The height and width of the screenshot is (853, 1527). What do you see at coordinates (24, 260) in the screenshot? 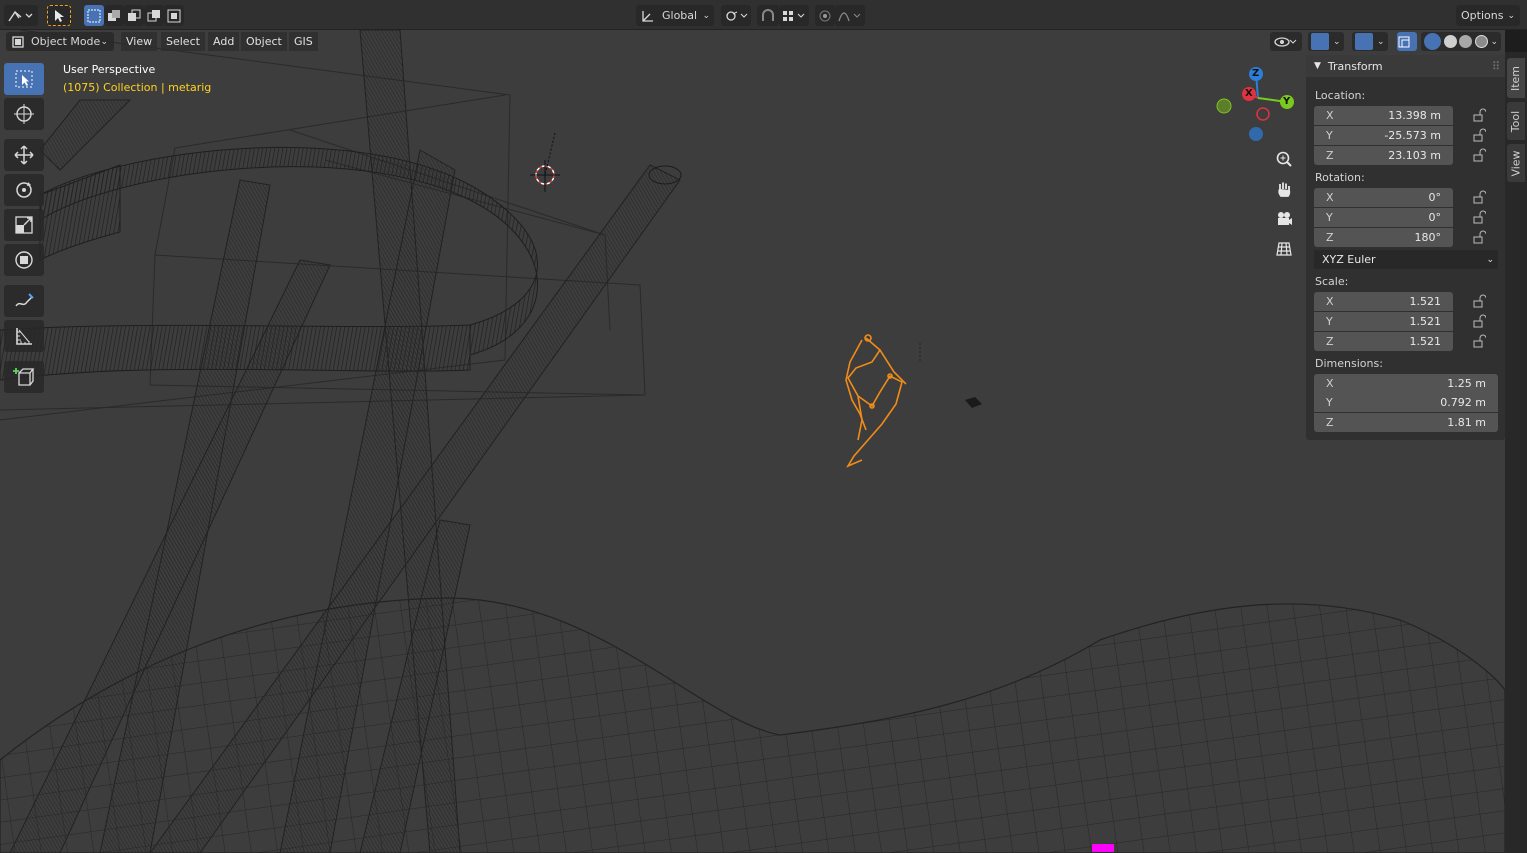
I see `transform-tool` at bounding box center [24, 260].